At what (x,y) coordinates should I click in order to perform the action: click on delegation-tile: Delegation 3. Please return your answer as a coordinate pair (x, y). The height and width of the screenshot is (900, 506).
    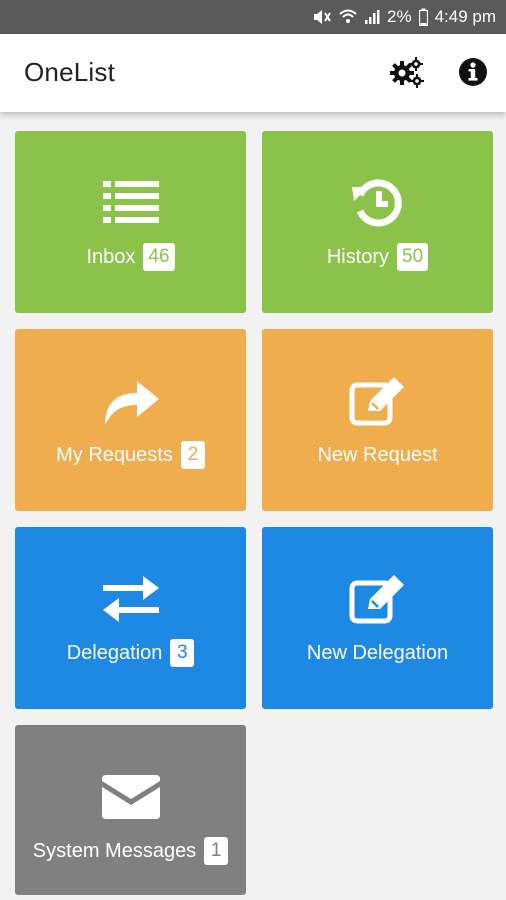
    Looking at the image, I should click on (130, 618).